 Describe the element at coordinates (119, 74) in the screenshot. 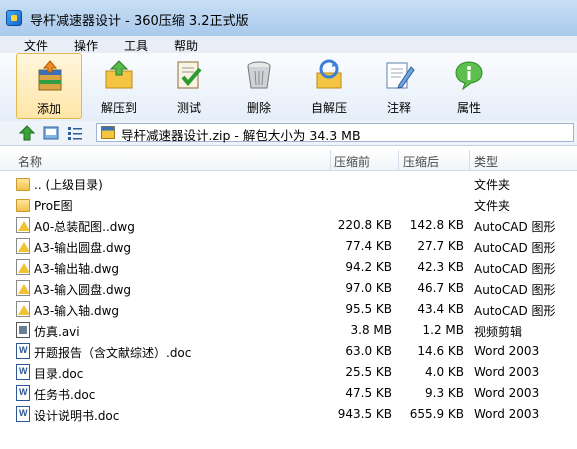

I see `extract-to-icon` at that location.